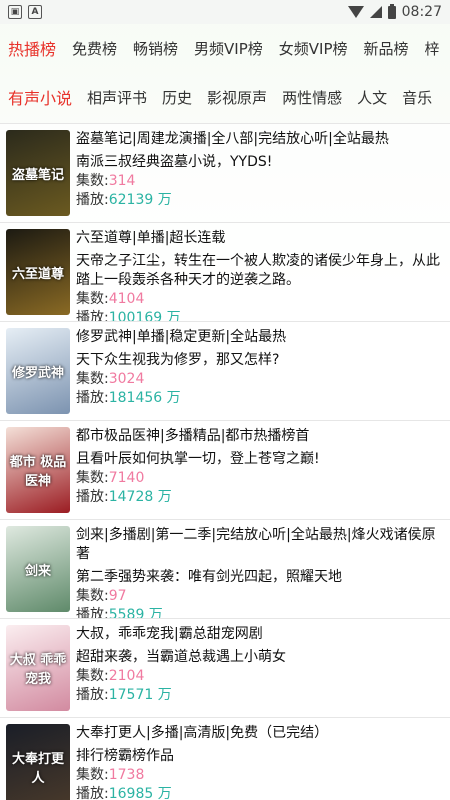 The image size is (450, 800). Describe the element at coordinates (174, 162) in the screenshot. I see `book-description: 南派三叔经典盗墓小说，YYDS!` at that location.